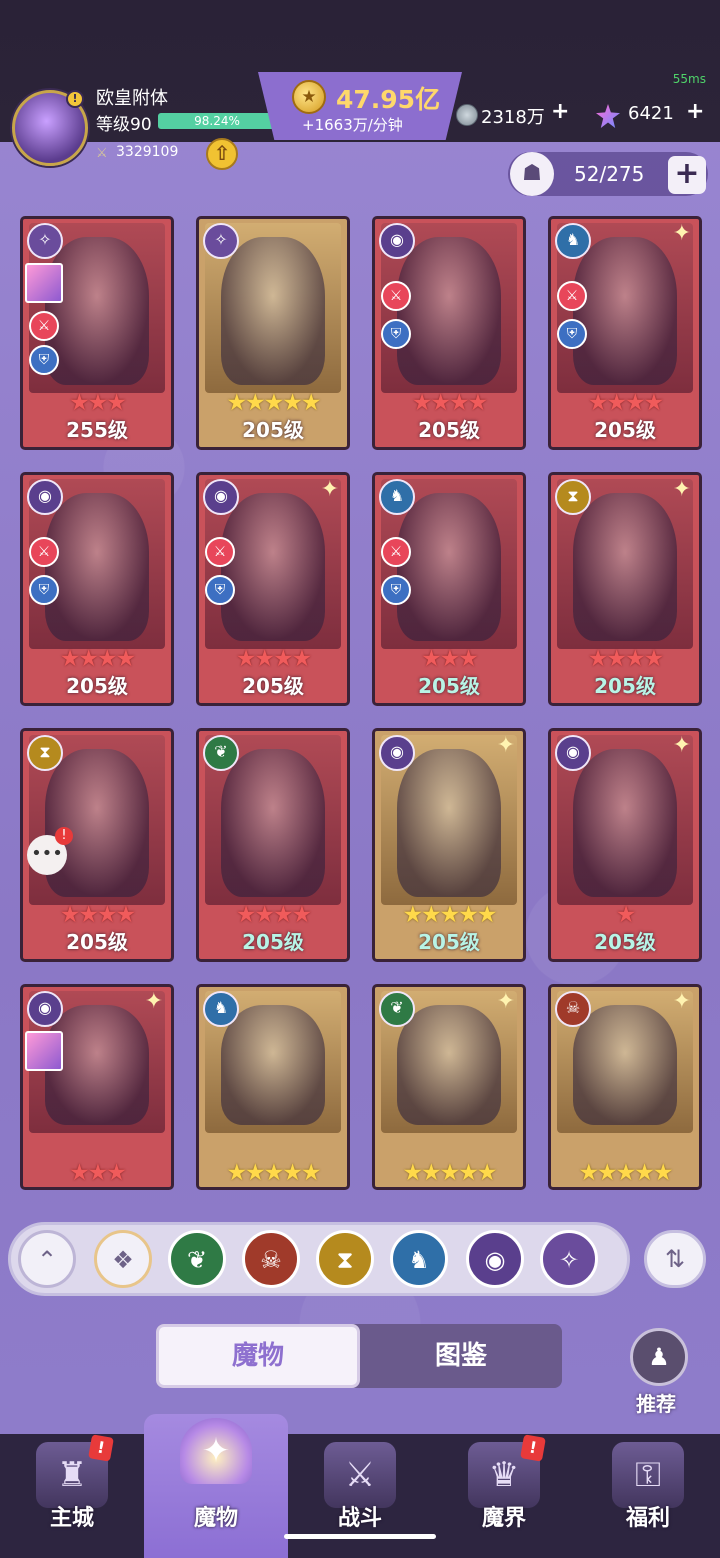  What do you see at coordinates (359, 1518) in the screenshot?
I see `nav-label: 战斗` at bounding box center [359, 1518].